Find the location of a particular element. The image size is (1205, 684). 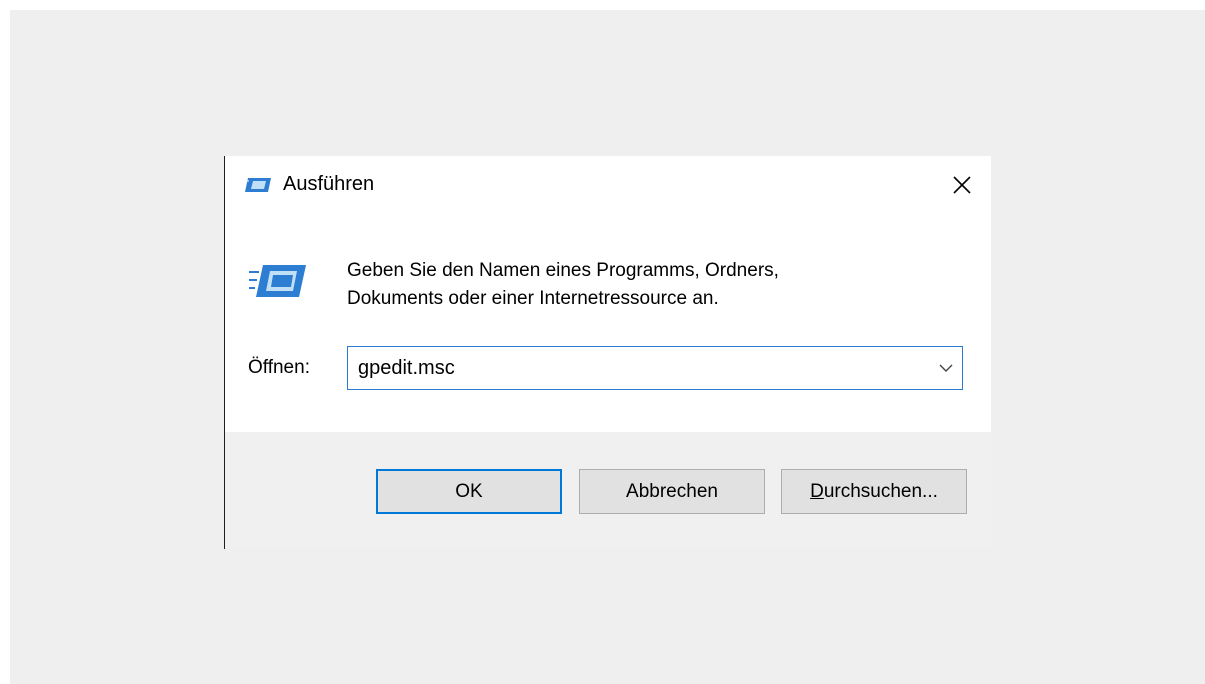

chevron-down-icon is located at coordinates (946, 368).